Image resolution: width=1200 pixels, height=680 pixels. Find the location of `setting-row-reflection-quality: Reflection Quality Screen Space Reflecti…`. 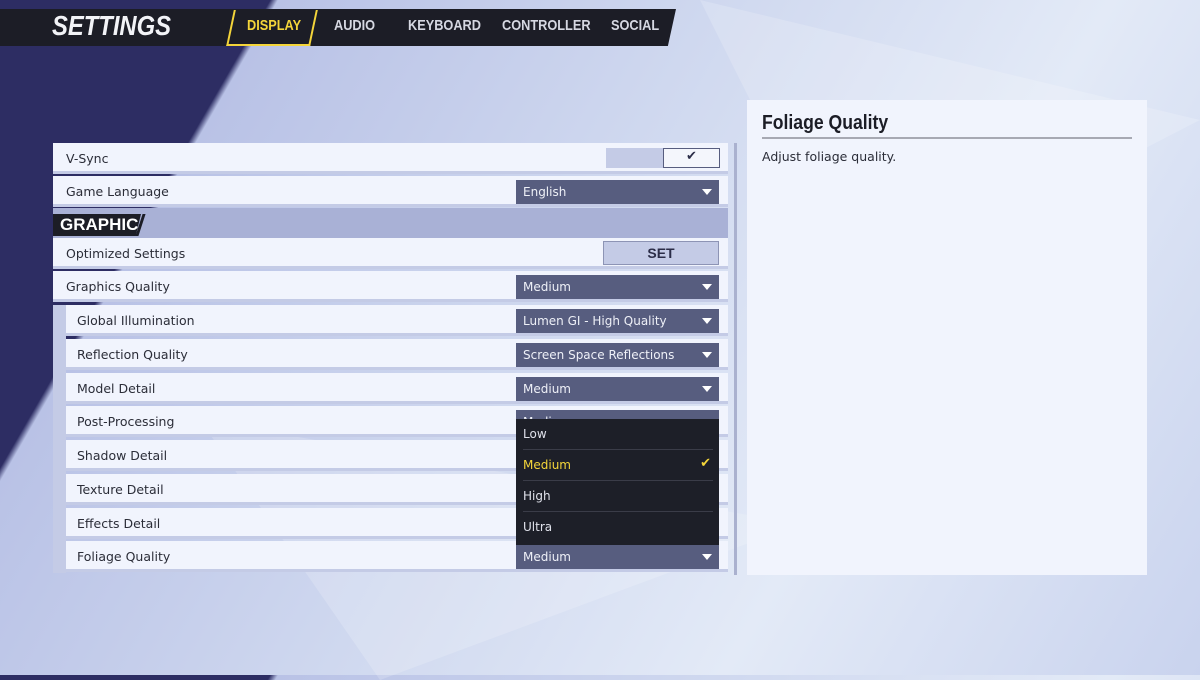

setting-row-reflection-quality: Reflection Quality Screen Space Reflecti… is located at coordinates (397, 354).